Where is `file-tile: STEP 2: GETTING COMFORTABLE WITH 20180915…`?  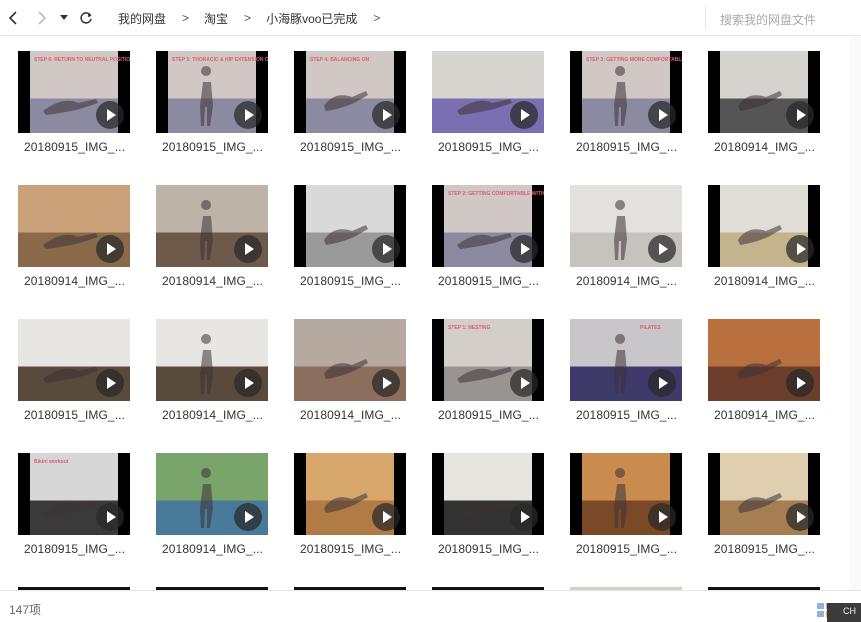
file-tile: STEP 2: GETTING COMFORTABLE WITH 20180915… is located at coordinates (479, 236).